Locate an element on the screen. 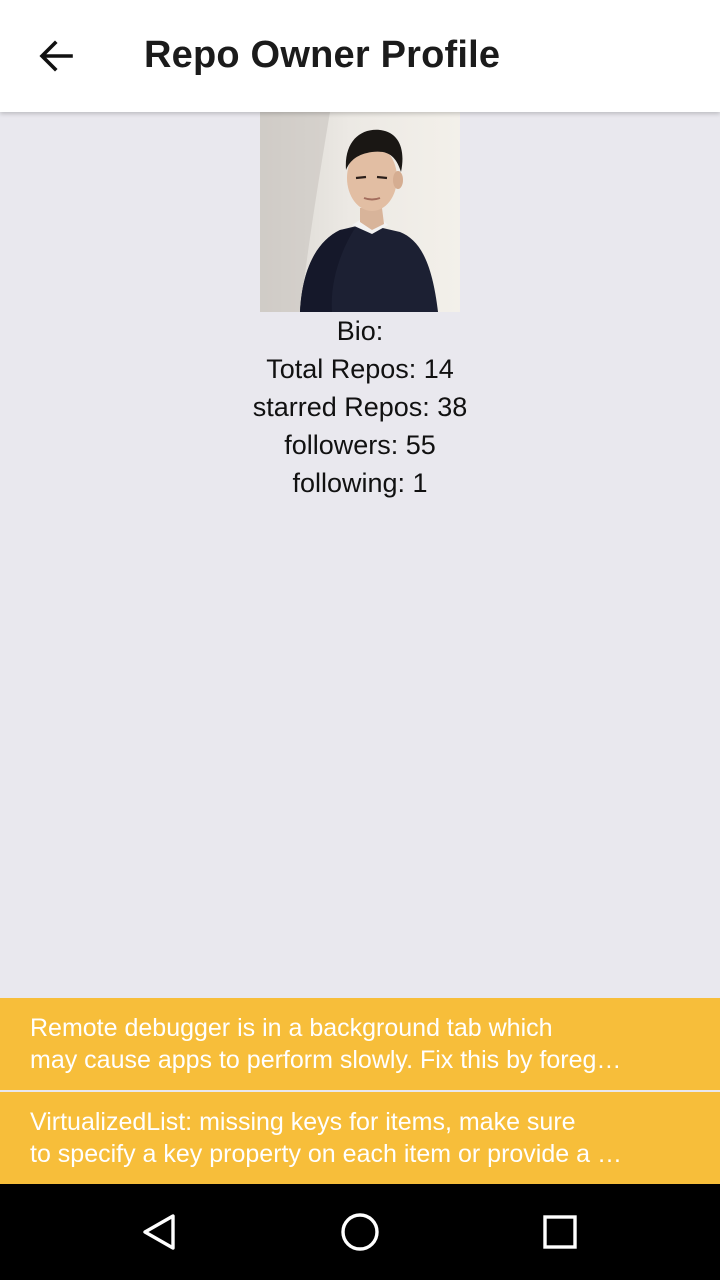 The height and width of the screenshot is (1280, 720). nav-back-button is located at coordinates (160, 1232).